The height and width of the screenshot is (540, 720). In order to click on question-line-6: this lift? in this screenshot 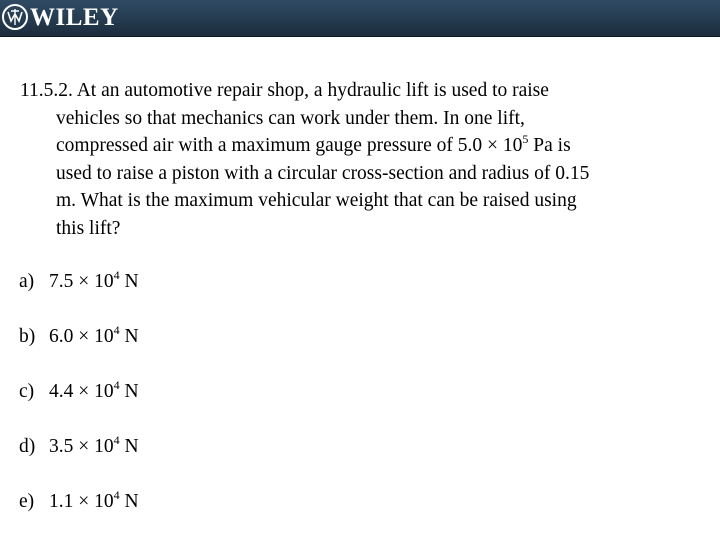, I will do `click(88, 228)`.